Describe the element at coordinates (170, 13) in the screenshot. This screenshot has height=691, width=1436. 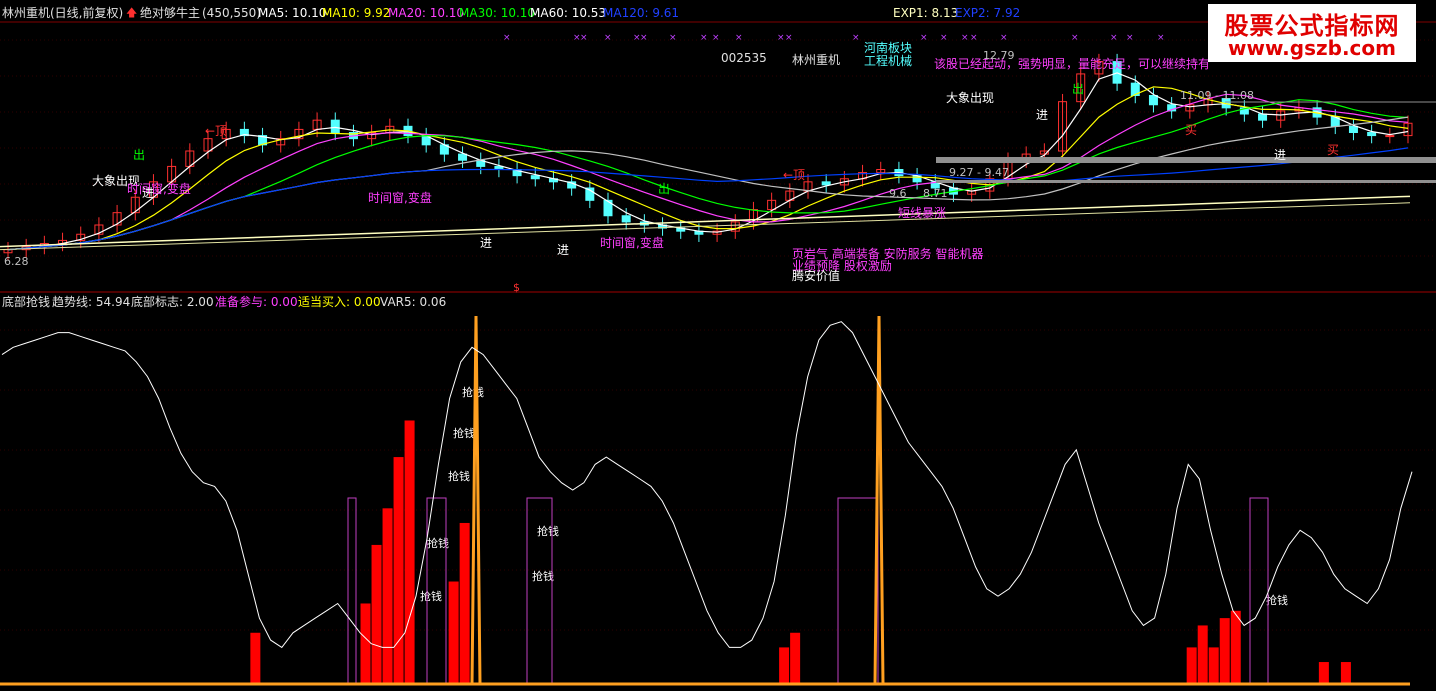
I see `indicator-name: 绝对够牛主` at that location.